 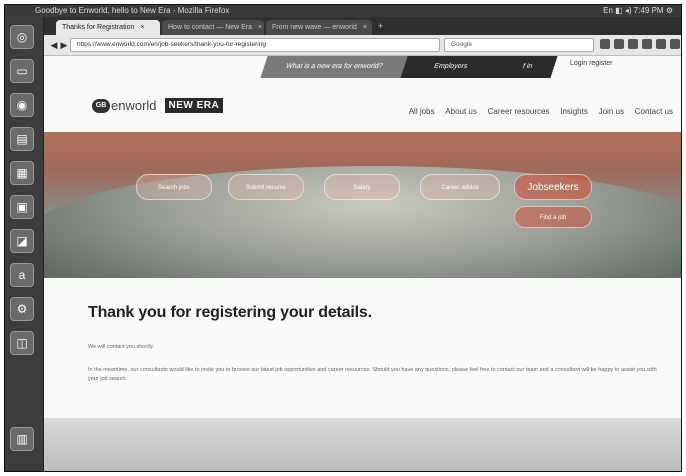 What do you see at coordinates (134, 105) in the screenshot?
I see `logo-name: enworld` at bounding box center [134, 105].